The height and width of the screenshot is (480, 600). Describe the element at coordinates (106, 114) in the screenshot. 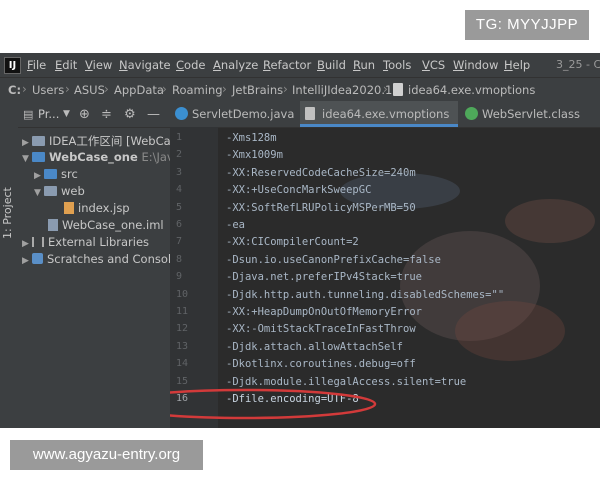

I see `collapse-all-icon: ≑` at that location.